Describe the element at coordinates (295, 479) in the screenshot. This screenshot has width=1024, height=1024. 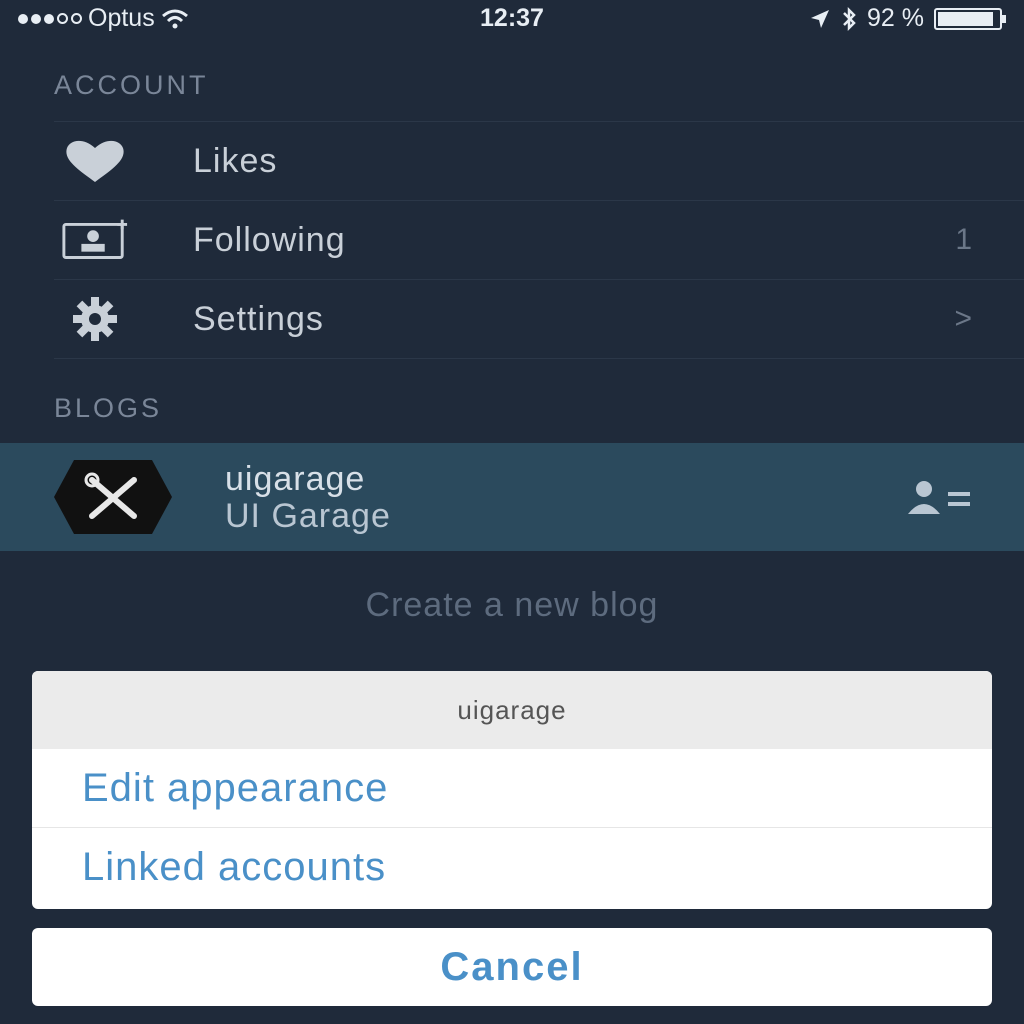
I see `blog-name: uigarage` at that location.